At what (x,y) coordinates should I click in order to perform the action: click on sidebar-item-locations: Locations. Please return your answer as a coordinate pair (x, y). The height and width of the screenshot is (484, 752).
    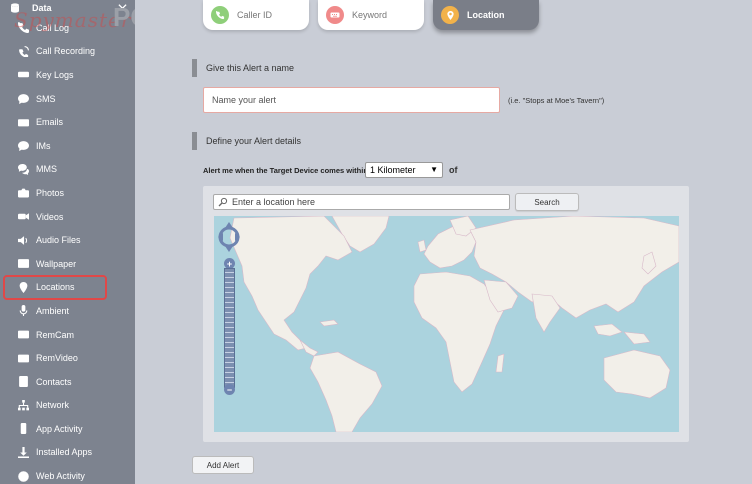
    Looking at the image, I should click on (55, 287).